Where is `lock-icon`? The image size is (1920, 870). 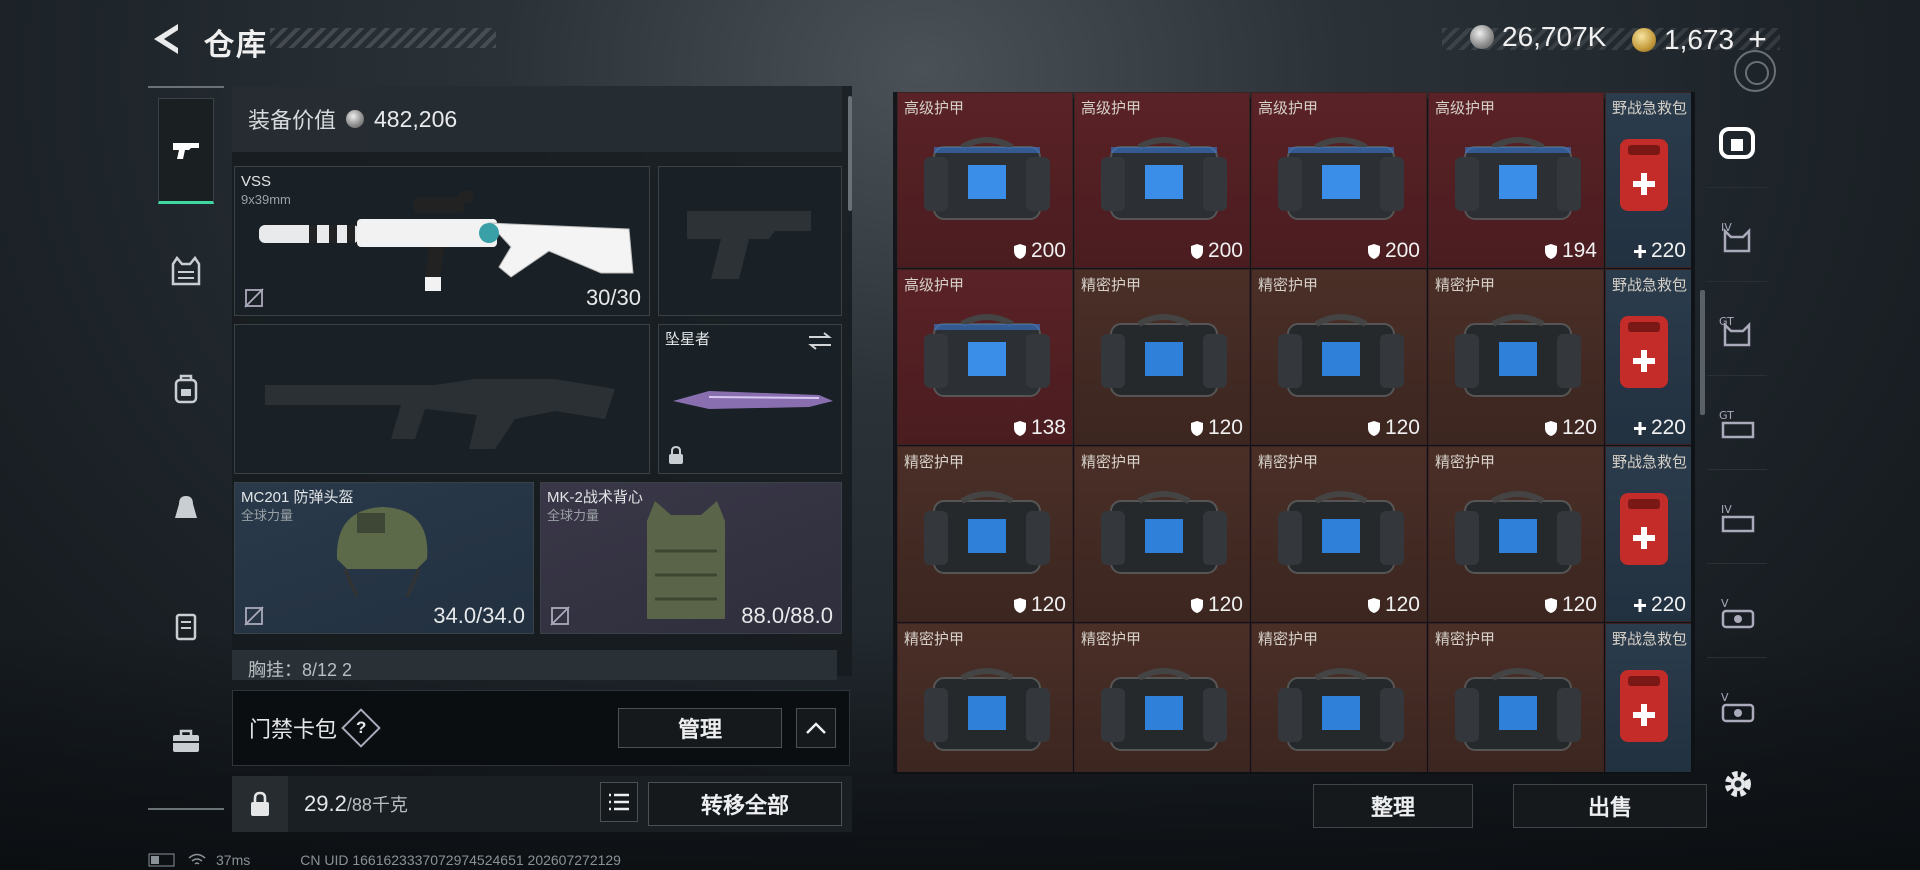
lock-icon is located at coordinates (260, 803).